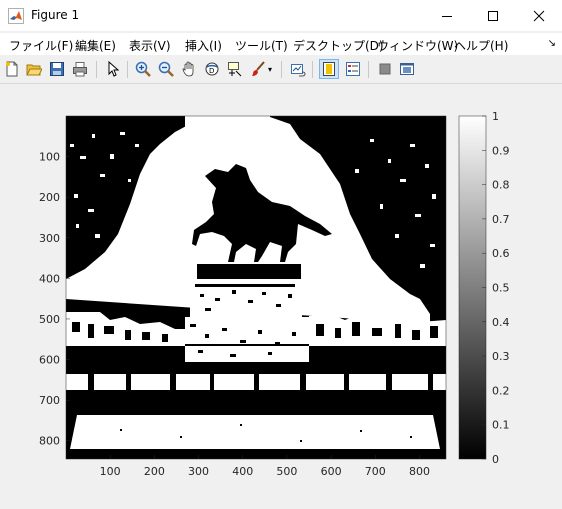 Image resolution: width=562 pixels, height=509 pixels. Describe the element at coordinates (150, 45) in the screenshot. I see `menu-view: 表示(V)` at that location.